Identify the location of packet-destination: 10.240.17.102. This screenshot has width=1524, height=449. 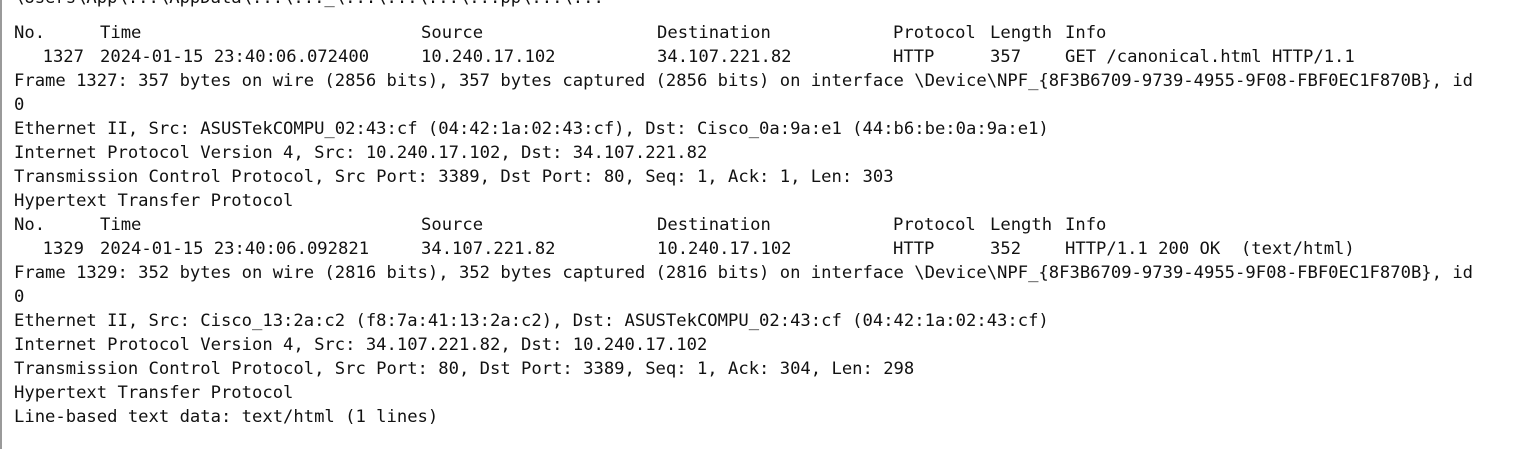
(724, 249).